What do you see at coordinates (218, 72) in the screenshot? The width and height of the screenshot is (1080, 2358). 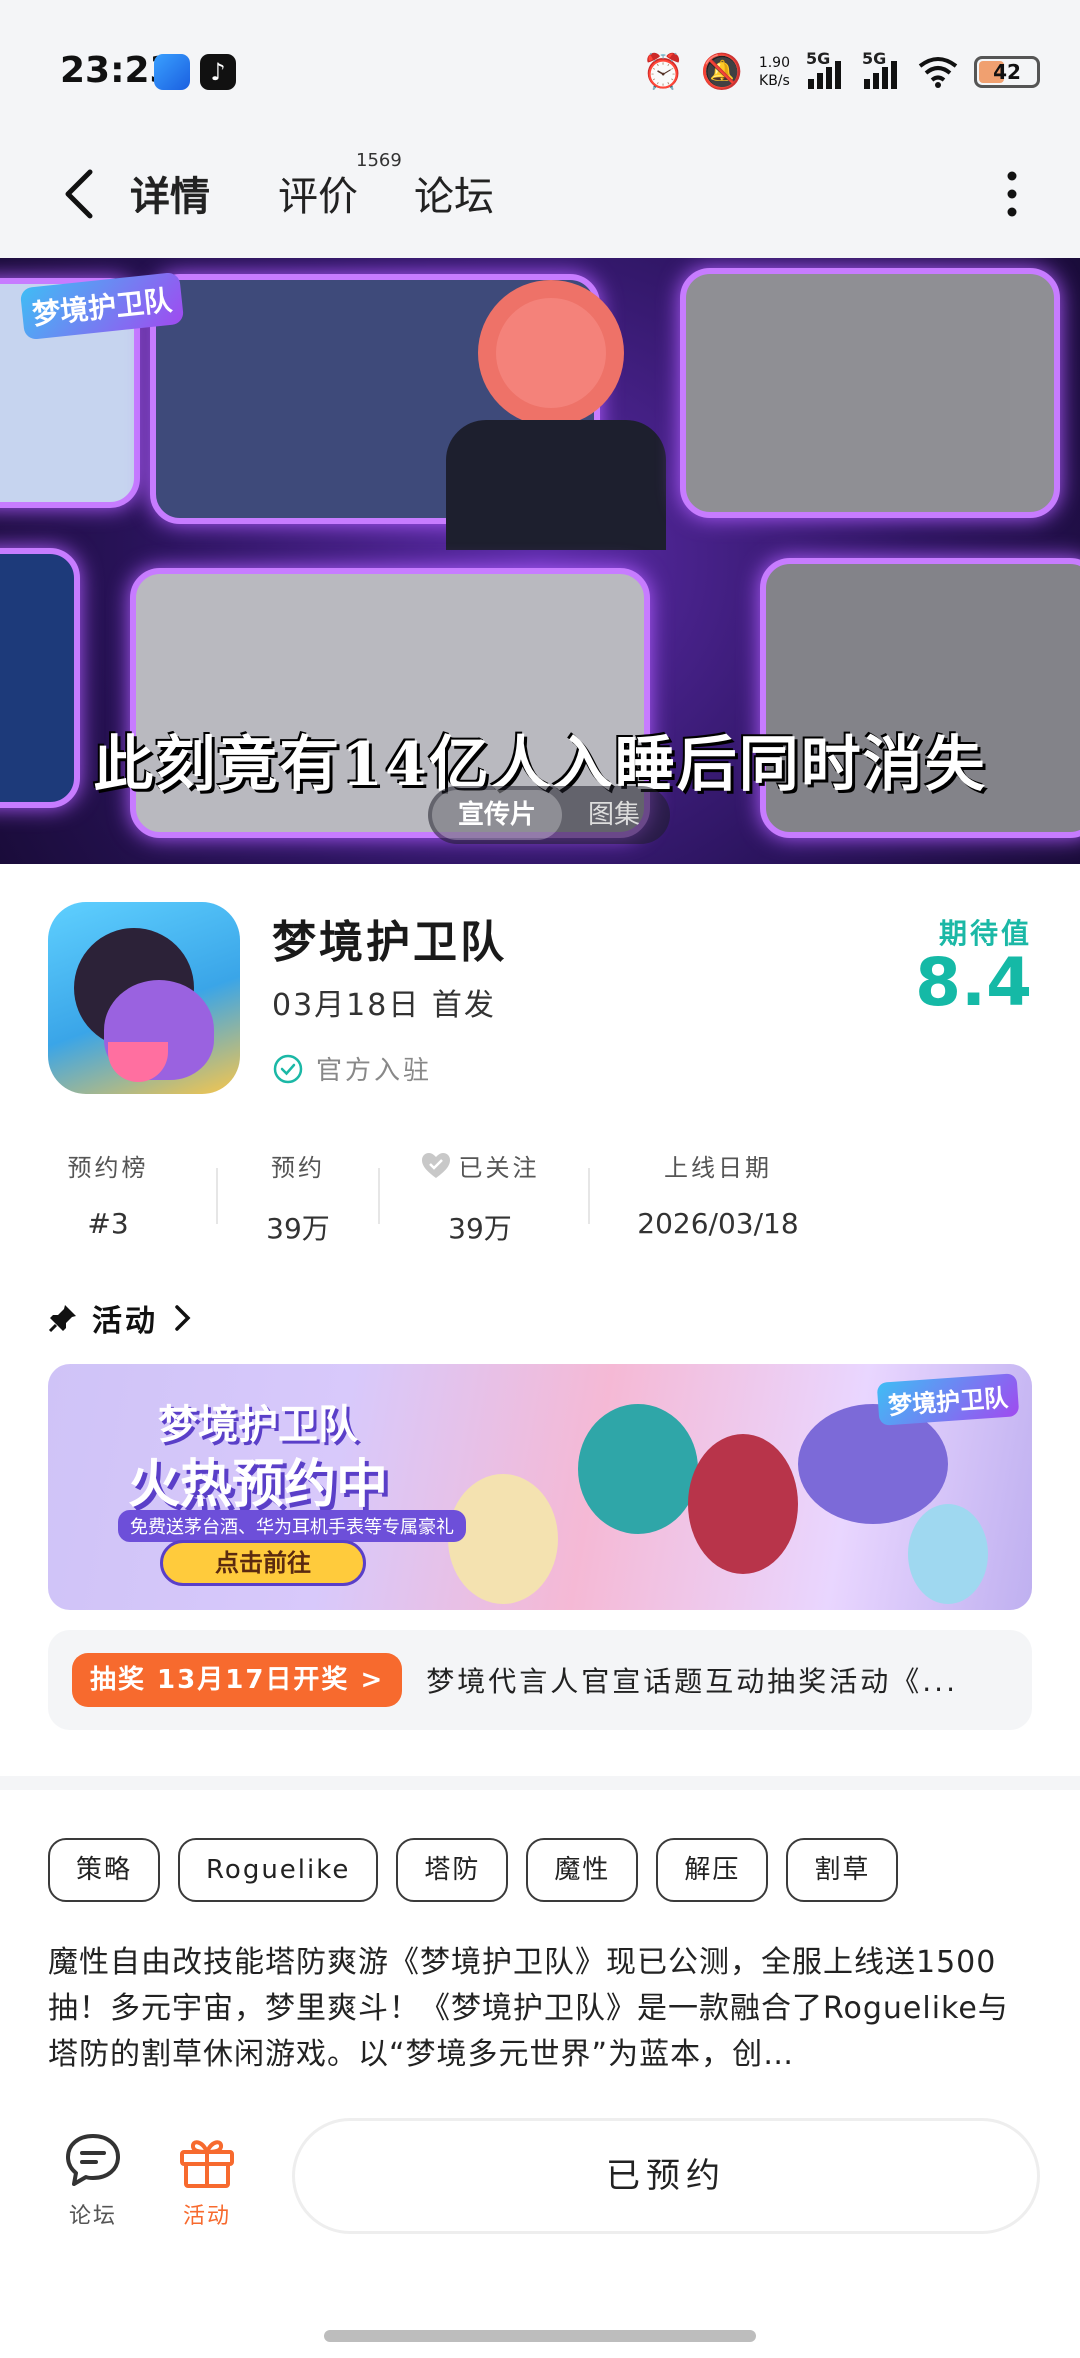 I see `tiktok-app-icon: ♪` at bounding box center [218, 72].